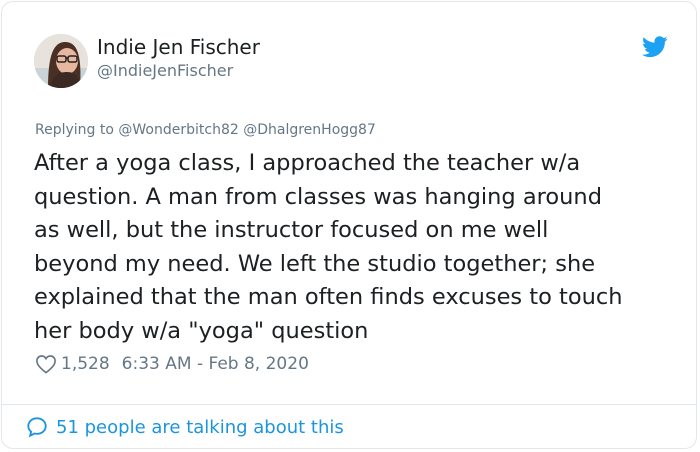  What do you see at coordinates (215, 364) in the screenshot?
I see `timestamp: 6:33 AM - Feb 8, 2020` at bounding box center [215, 364].